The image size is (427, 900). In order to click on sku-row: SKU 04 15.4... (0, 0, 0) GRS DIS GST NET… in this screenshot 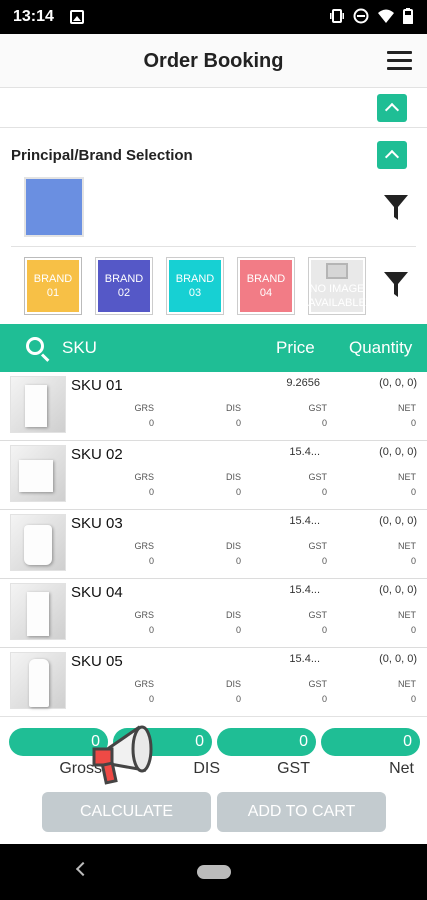, I will do `click(213, 613)`.